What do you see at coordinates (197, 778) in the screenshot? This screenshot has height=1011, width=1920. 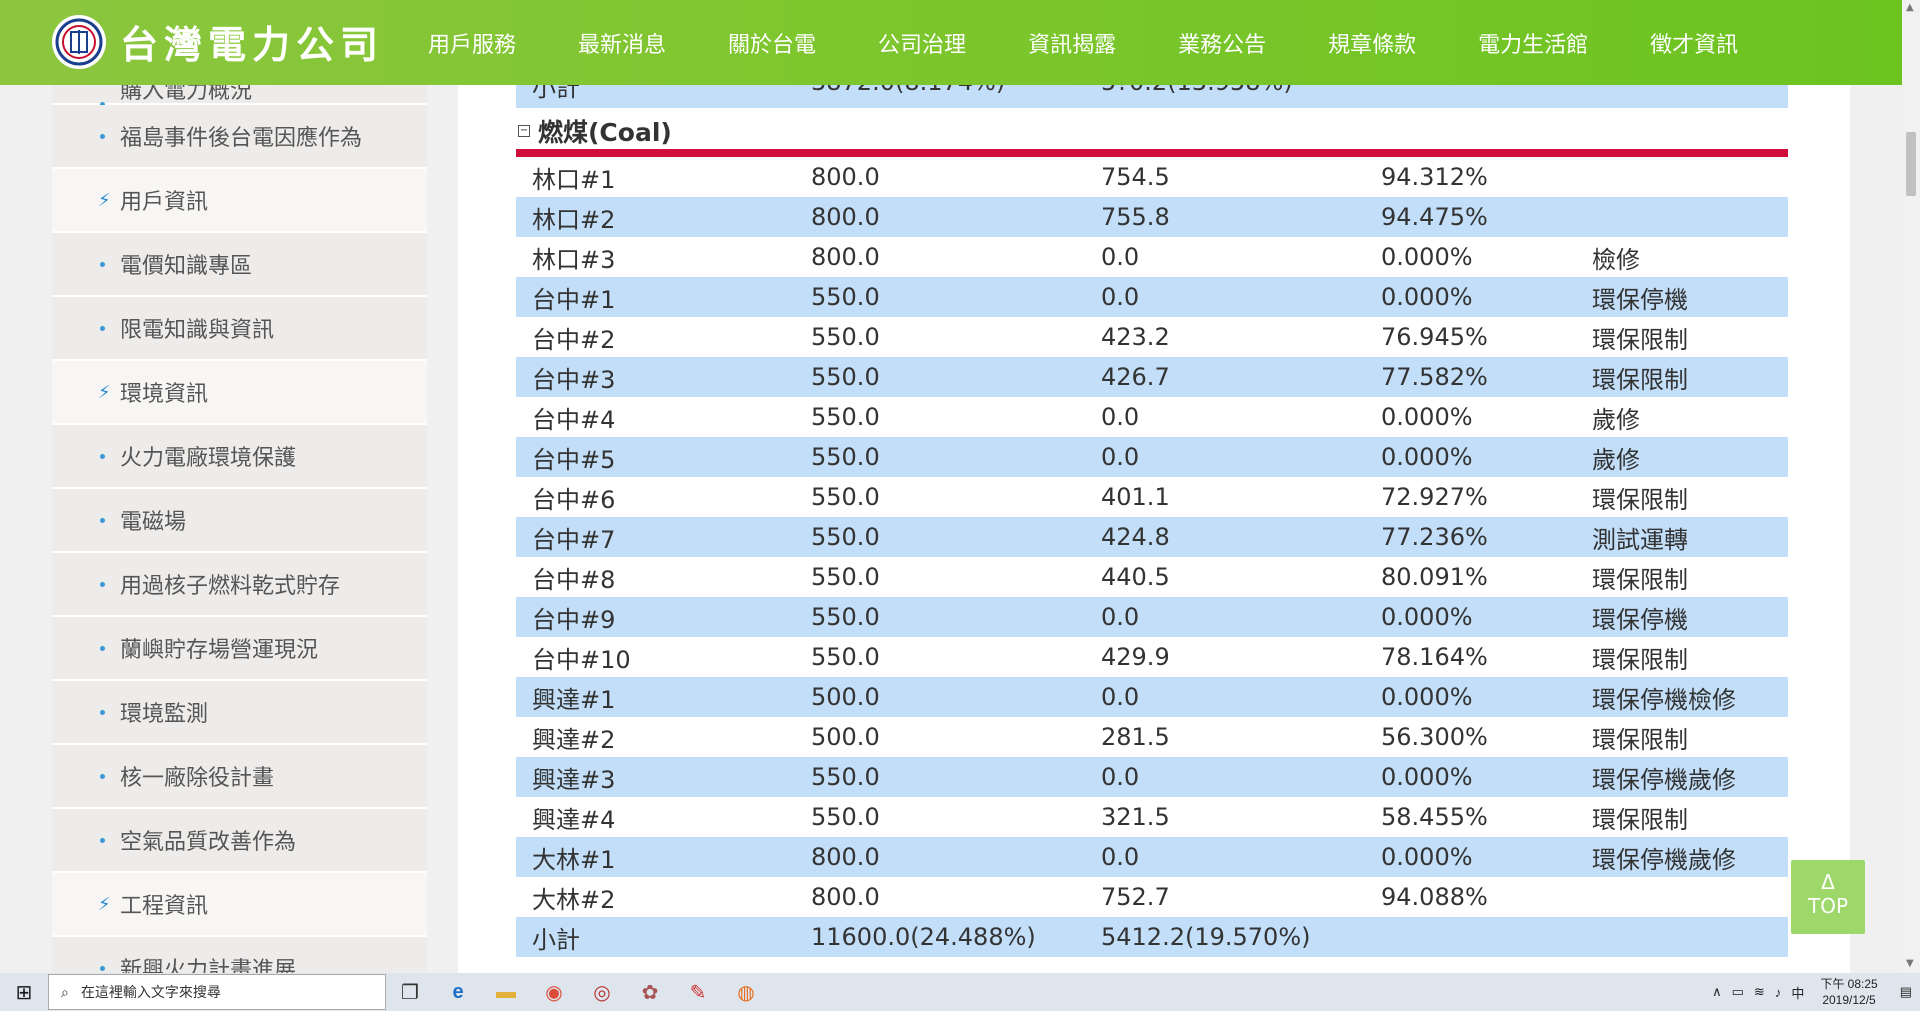 I see `sidebar-item-label: 核一廠除役計畫` at bounding box center [197, 778].